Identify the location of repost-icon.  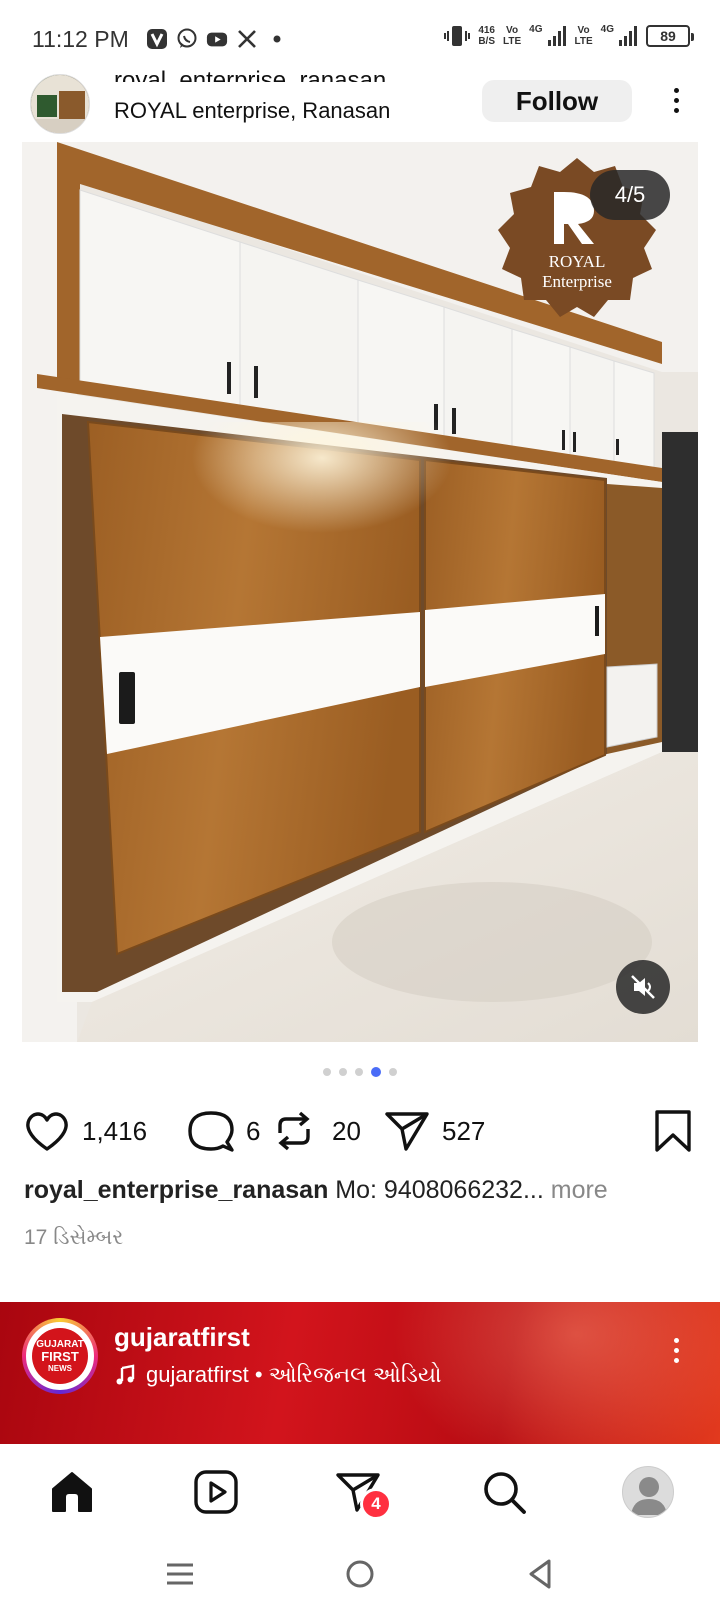
(294, 1131).